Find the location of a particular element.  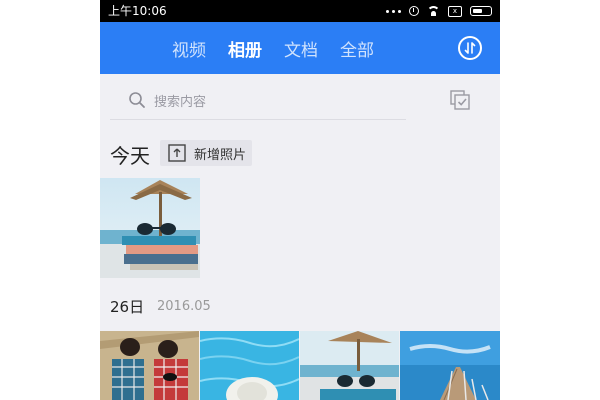

date-group-day: 26日 is located at coordinates (127, 307).